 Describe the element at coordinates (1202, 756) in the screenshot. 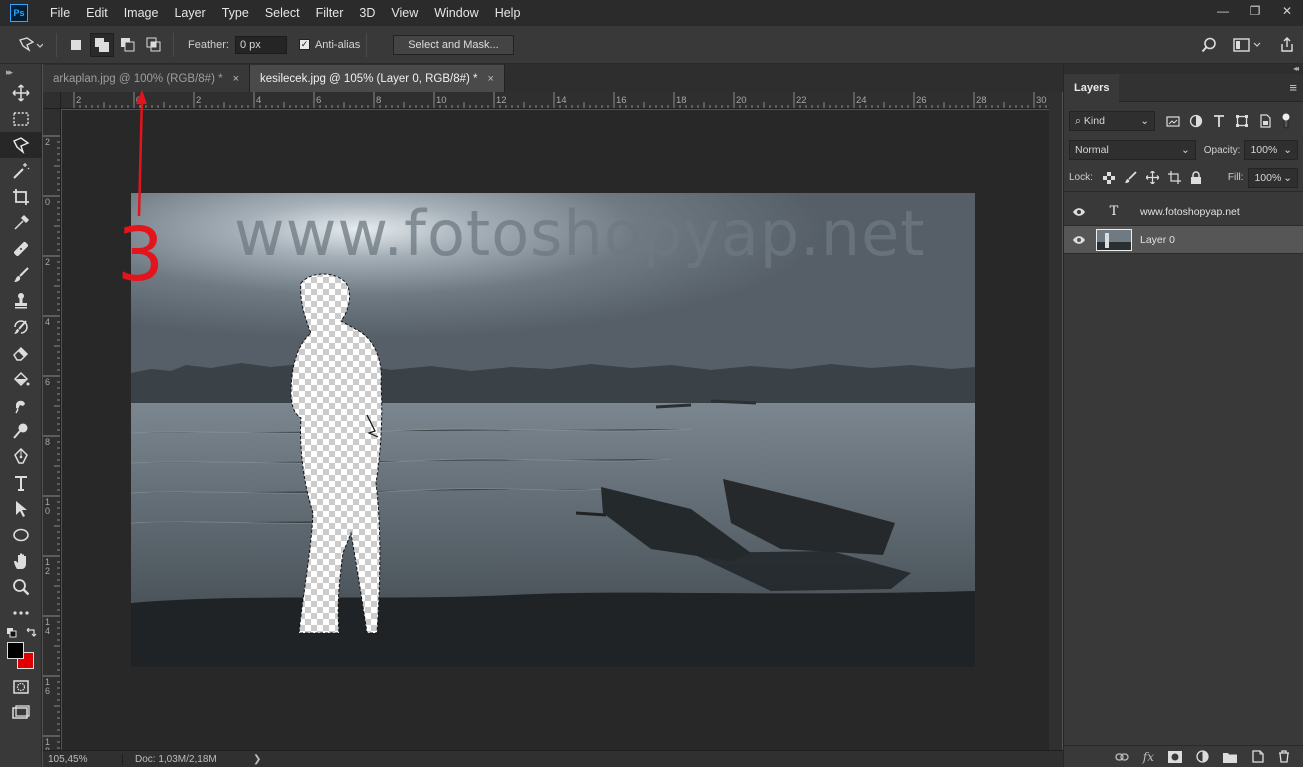

I see `adjustment-layer-icon` at that location.